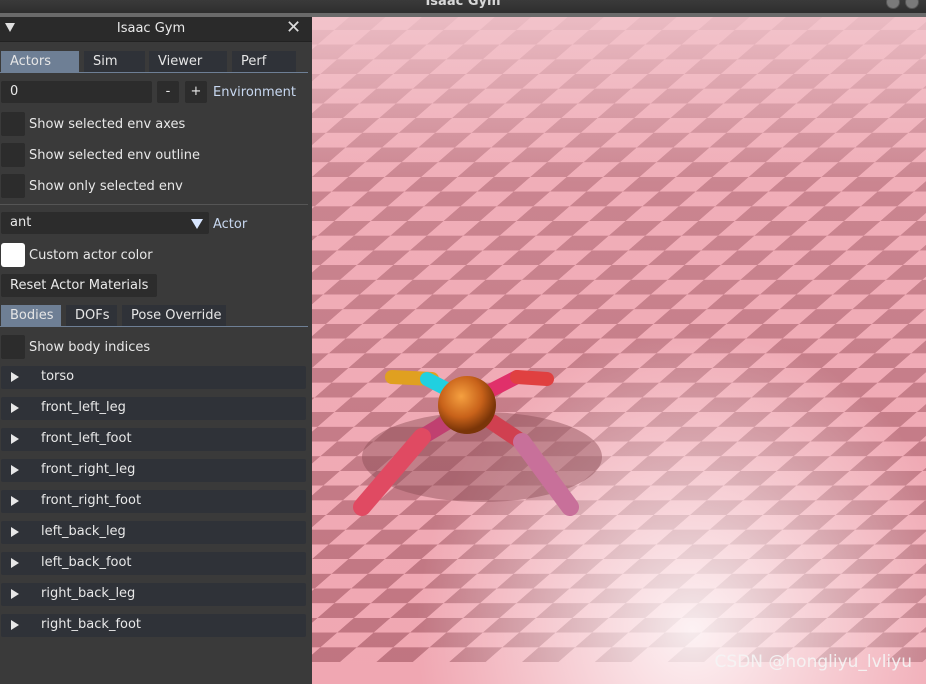 This screenshot has width=926, height=684. What do you see at coordinates (76, 92) in the screenshot?
I see `environment-index-input: 0` at bounding box center [76, 92].